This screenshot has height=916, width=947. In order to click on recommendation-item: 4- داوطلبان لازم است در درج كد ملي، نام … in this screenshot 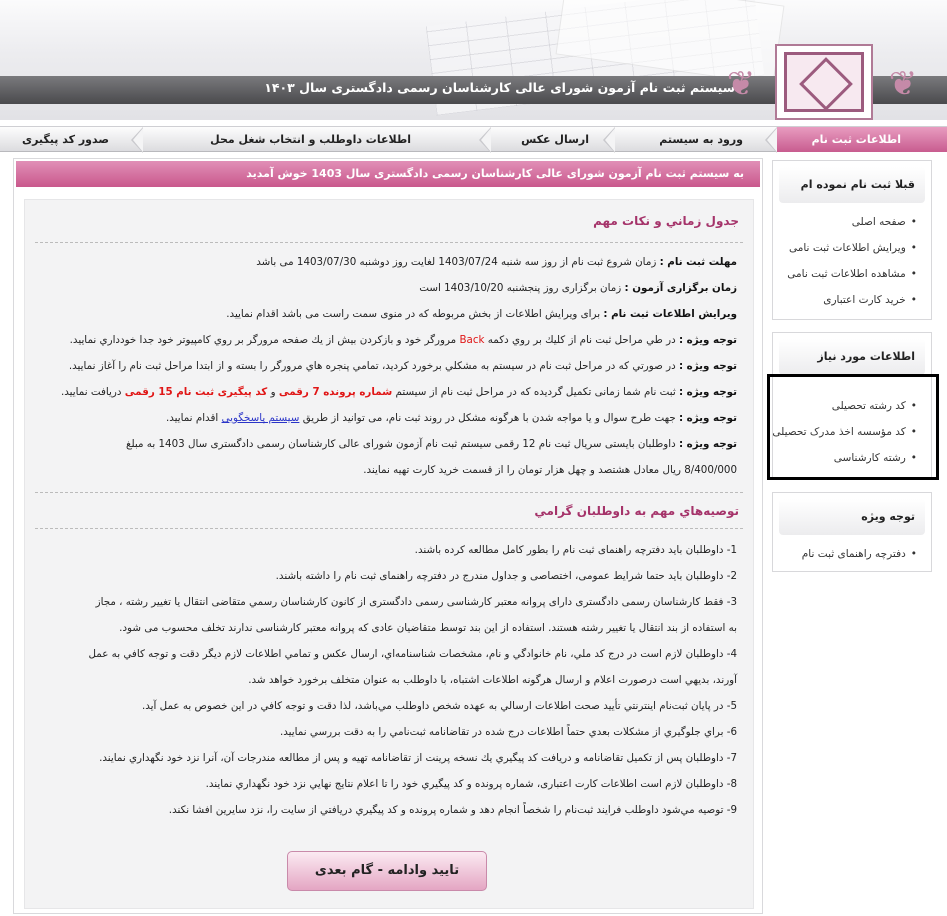, I will do `click(413, 654)`.